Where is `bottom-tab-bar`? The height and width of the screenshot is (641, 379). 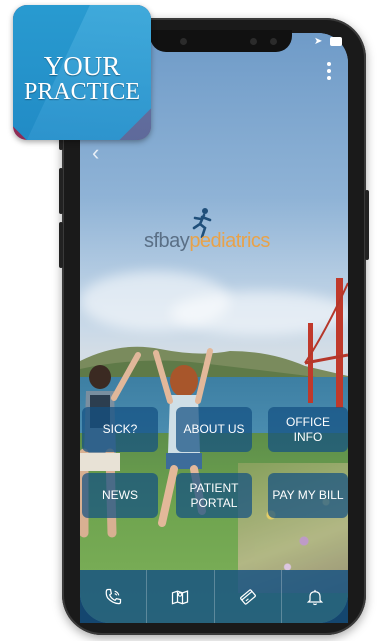 bottom-tab-bar is located at coordinates (214, 596).